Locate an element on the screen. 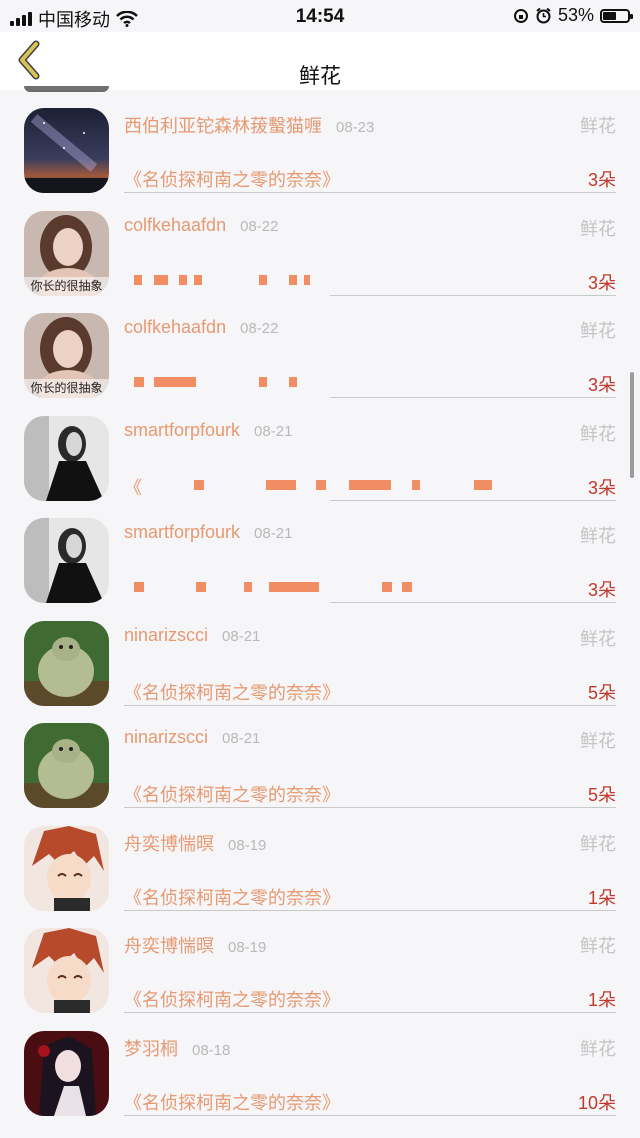 Image resolution: width=640 pixels, height=1138 pixels. scrollbar is located at coordinates (632, 425).